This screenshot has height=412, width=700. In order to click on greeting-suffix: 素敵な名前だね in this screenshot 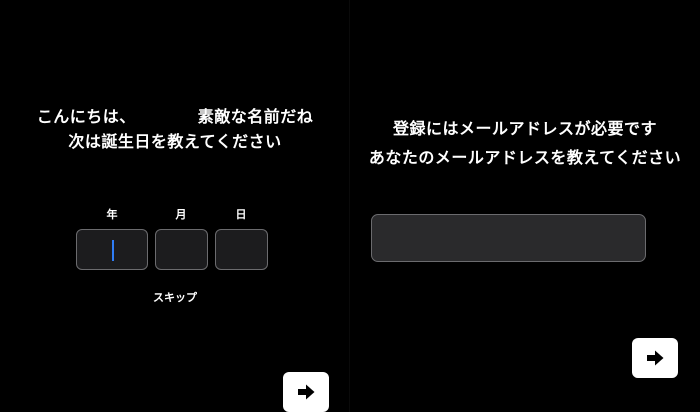, I will do `click(255, 116)`.